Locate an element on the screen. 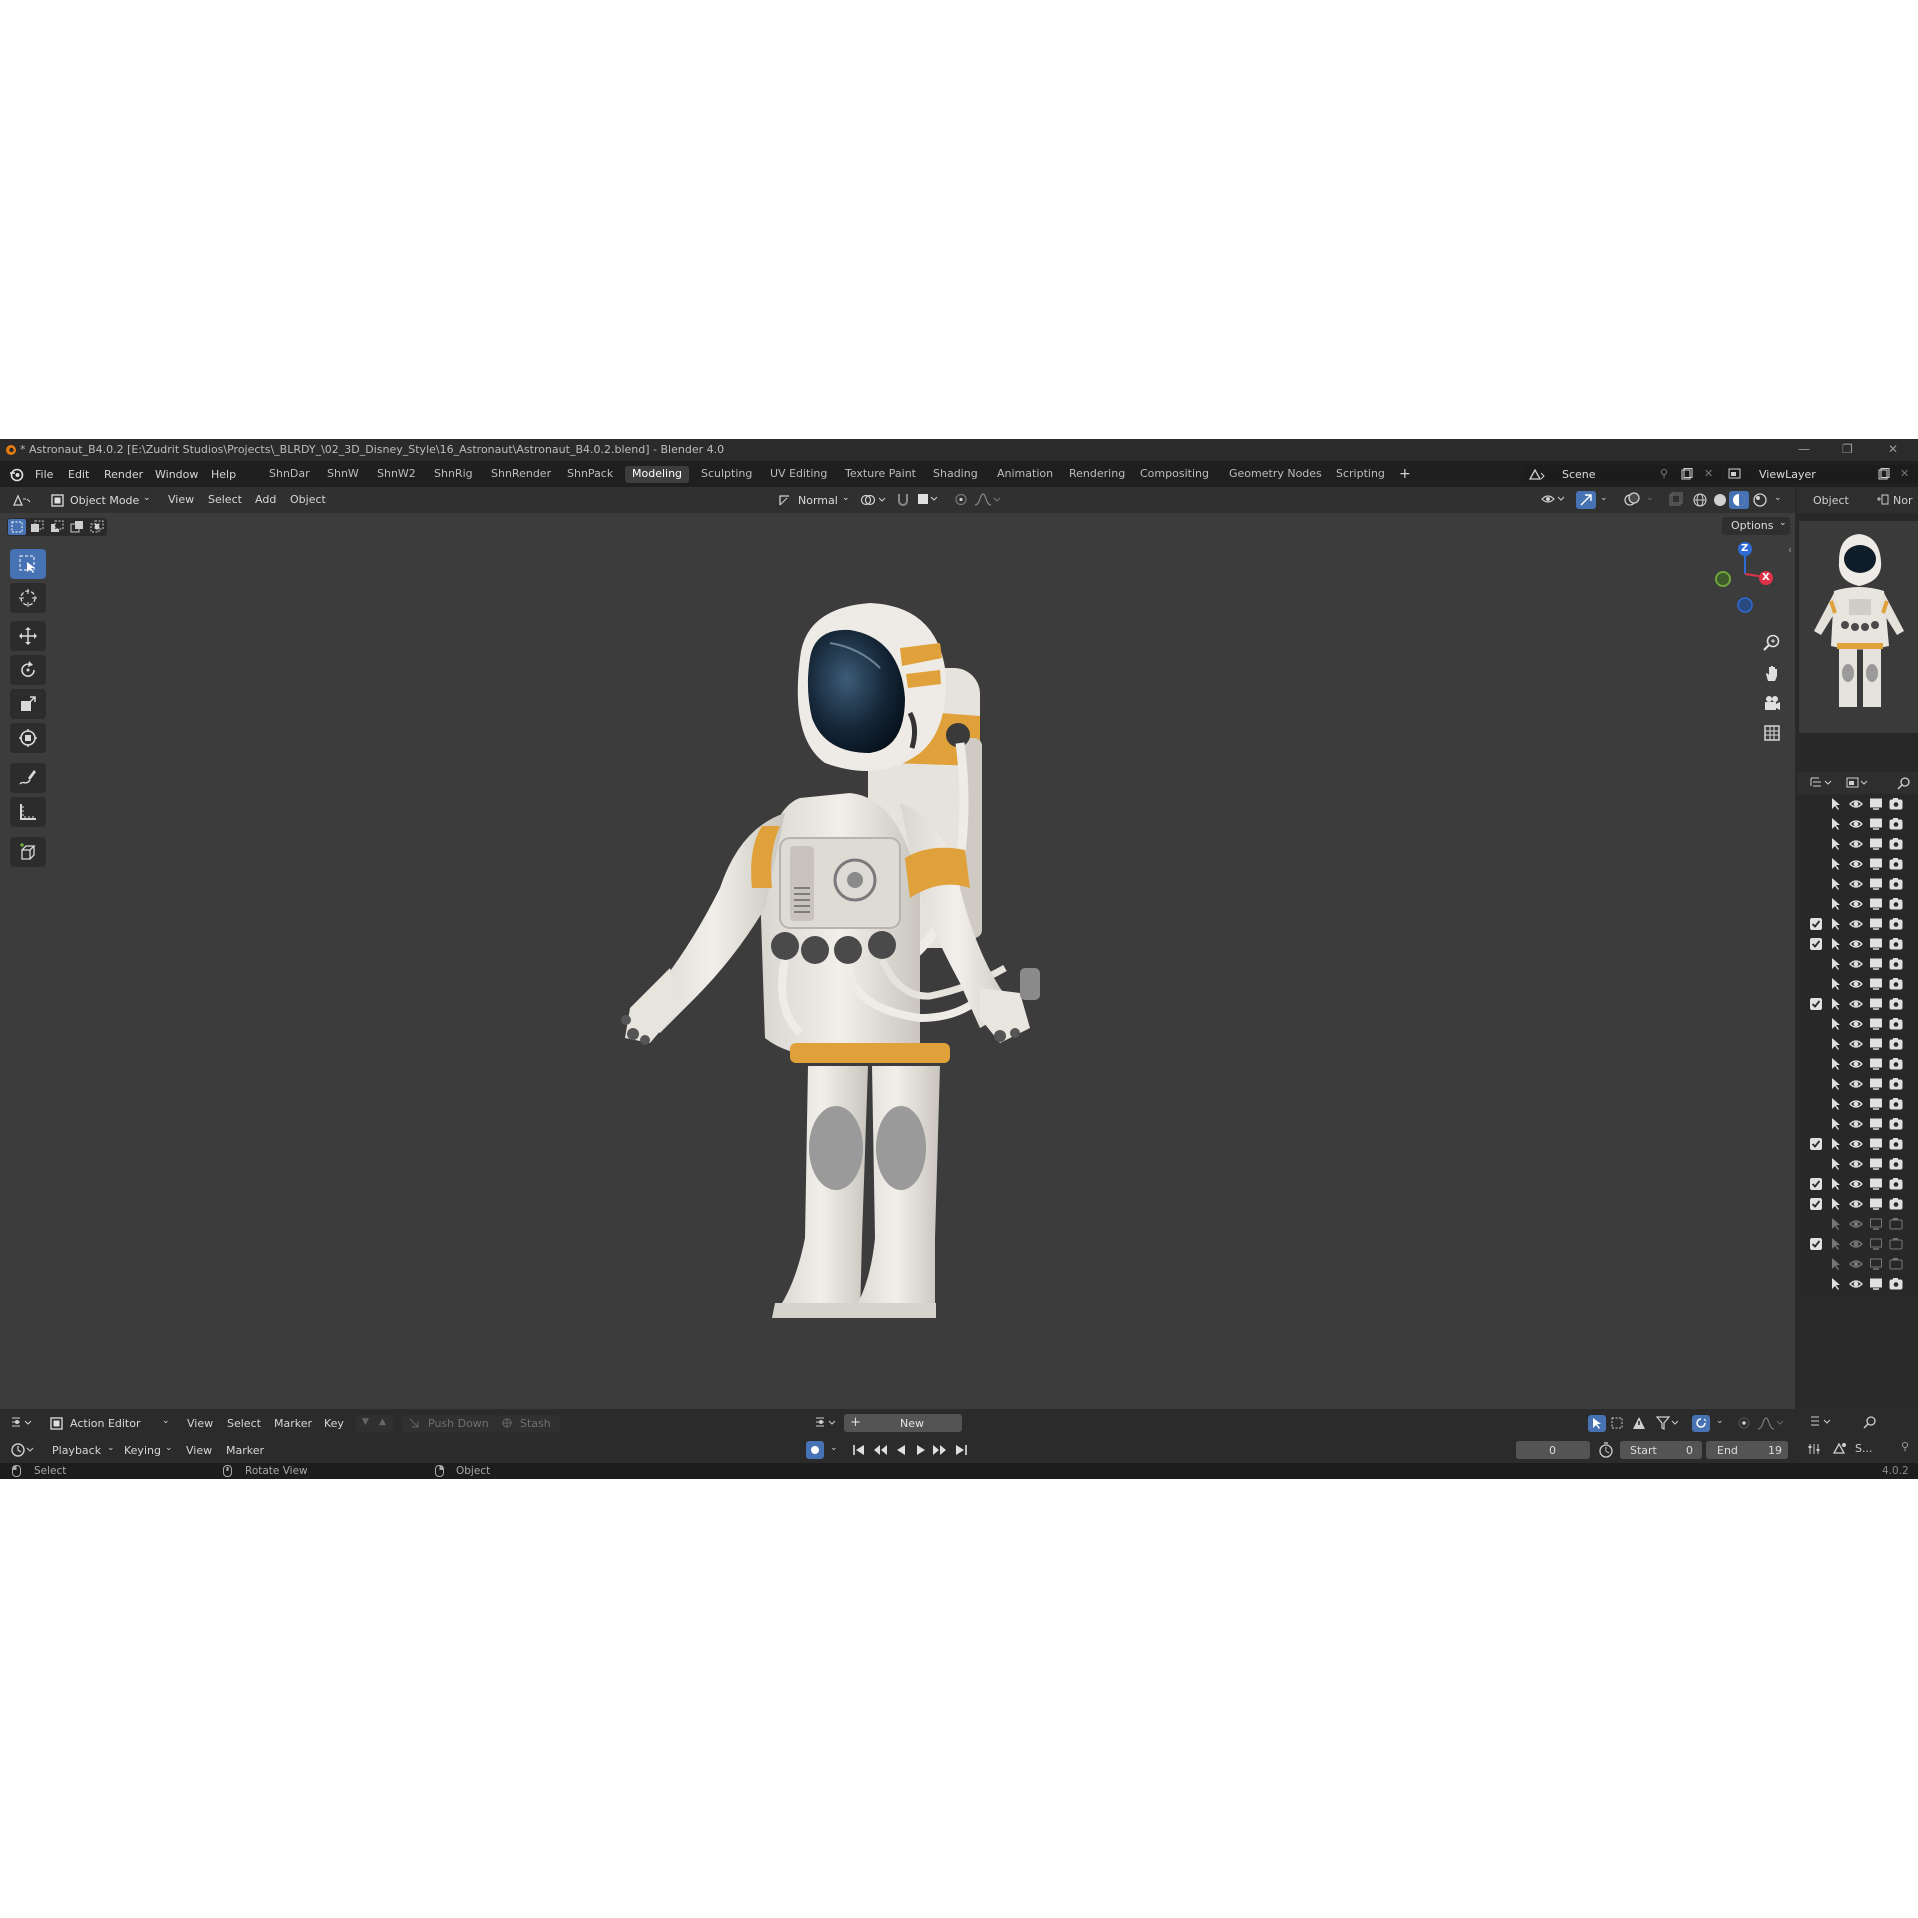  xray-icon is located at coordinates (1676, 499).